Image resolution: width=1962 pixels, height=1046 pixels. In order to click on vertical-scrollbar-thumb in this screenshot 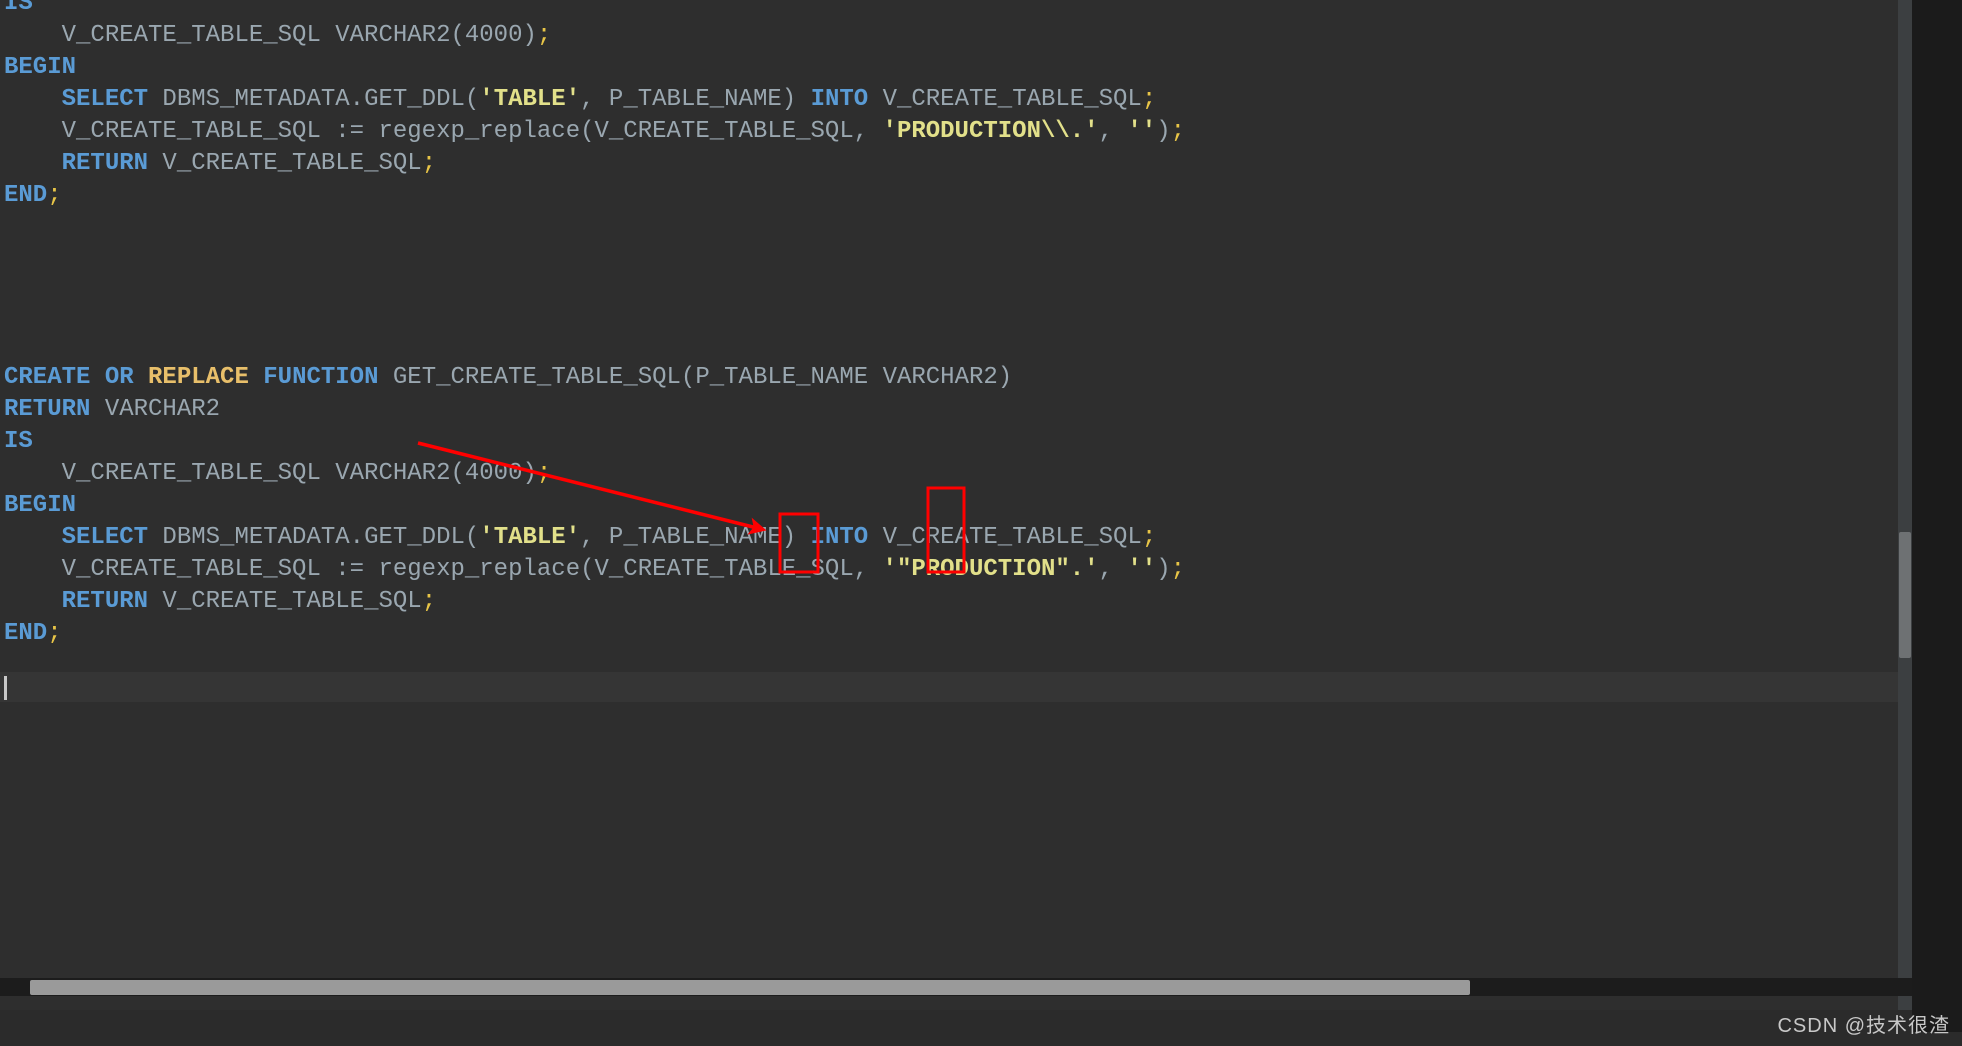, I will do `click(1905, 595)`.